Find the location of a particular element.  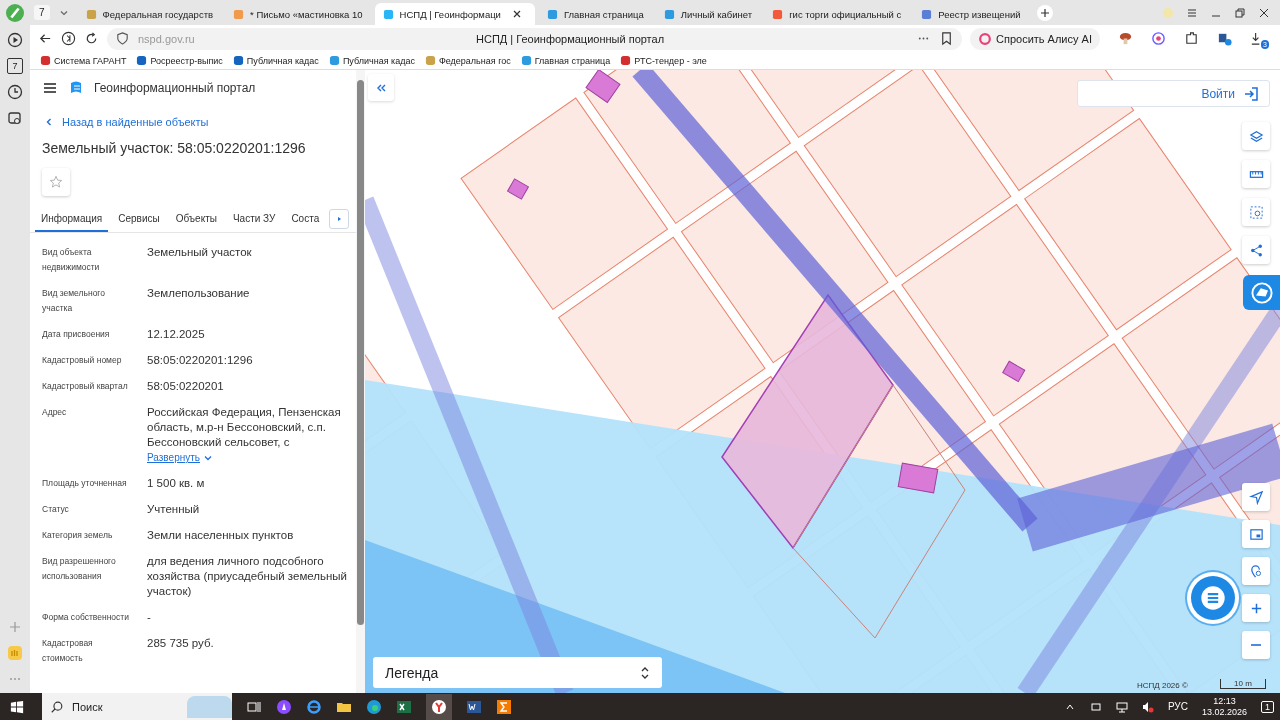

browser-tab: НСПД | Геоинформаци is located at coordinates (454, 14).